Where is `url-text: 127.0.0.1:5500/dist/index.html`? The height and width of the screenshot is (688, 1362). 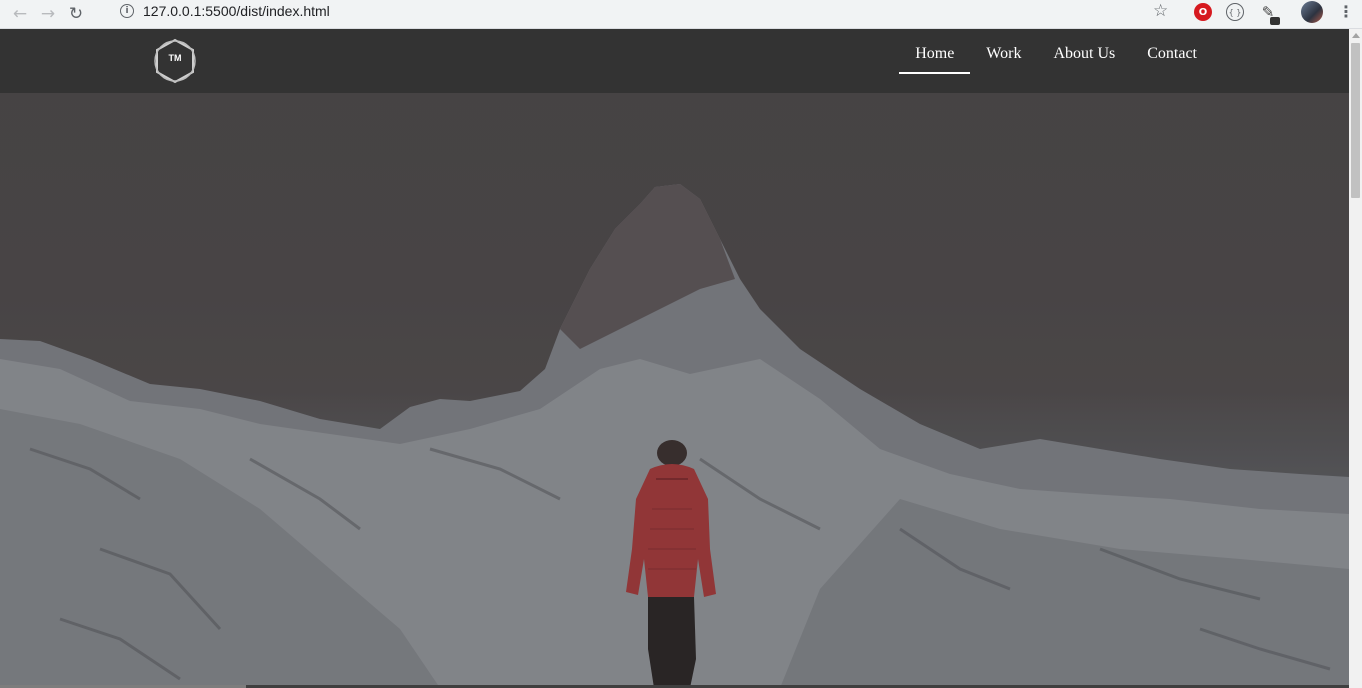
url-text: 127.0.0.1:5500/dist/index.html is located at coordinates (236, 11).